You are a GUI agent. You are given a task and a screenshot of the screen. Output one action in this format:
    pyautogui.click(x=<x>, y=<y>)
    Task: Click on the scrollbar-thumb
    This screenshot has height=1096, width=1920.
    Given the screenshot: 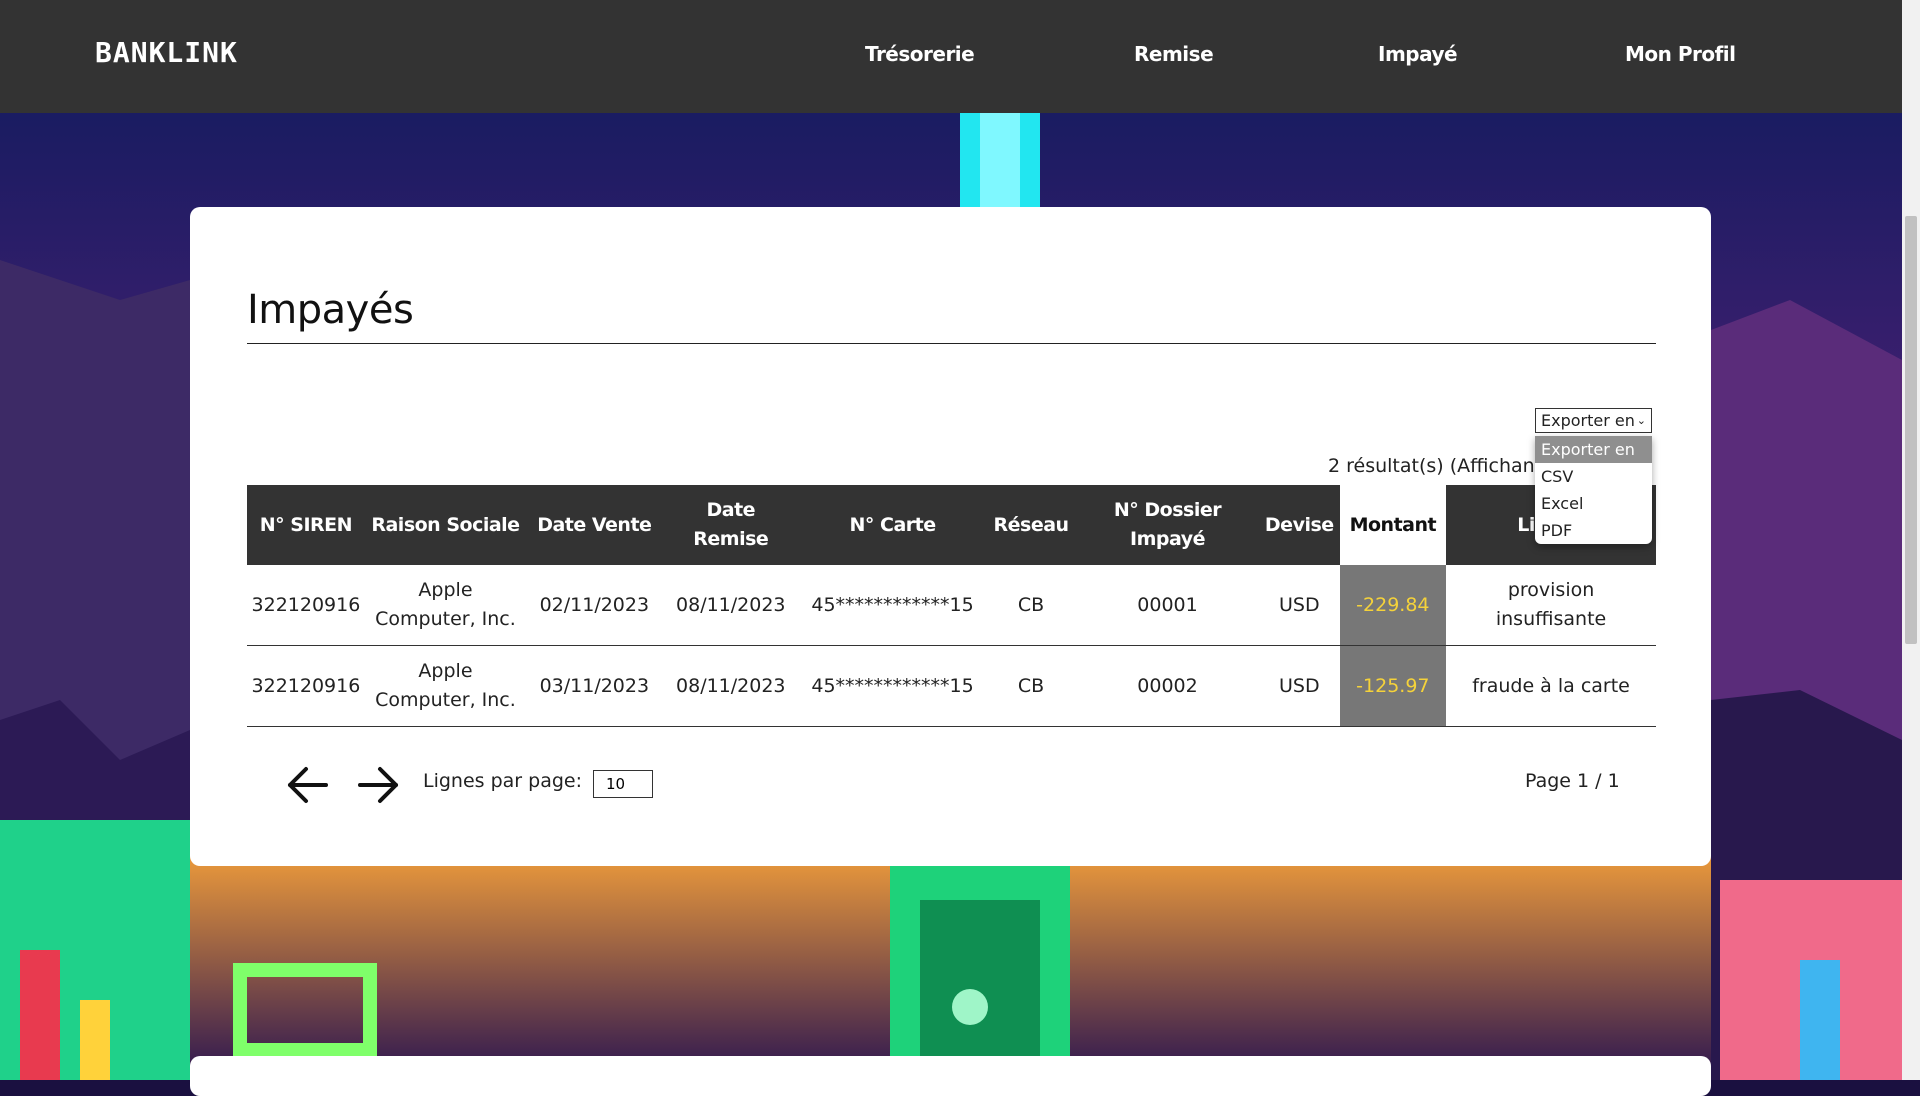 What is the action you would take?
    pyautogui.click(x=1911, y=430)
    